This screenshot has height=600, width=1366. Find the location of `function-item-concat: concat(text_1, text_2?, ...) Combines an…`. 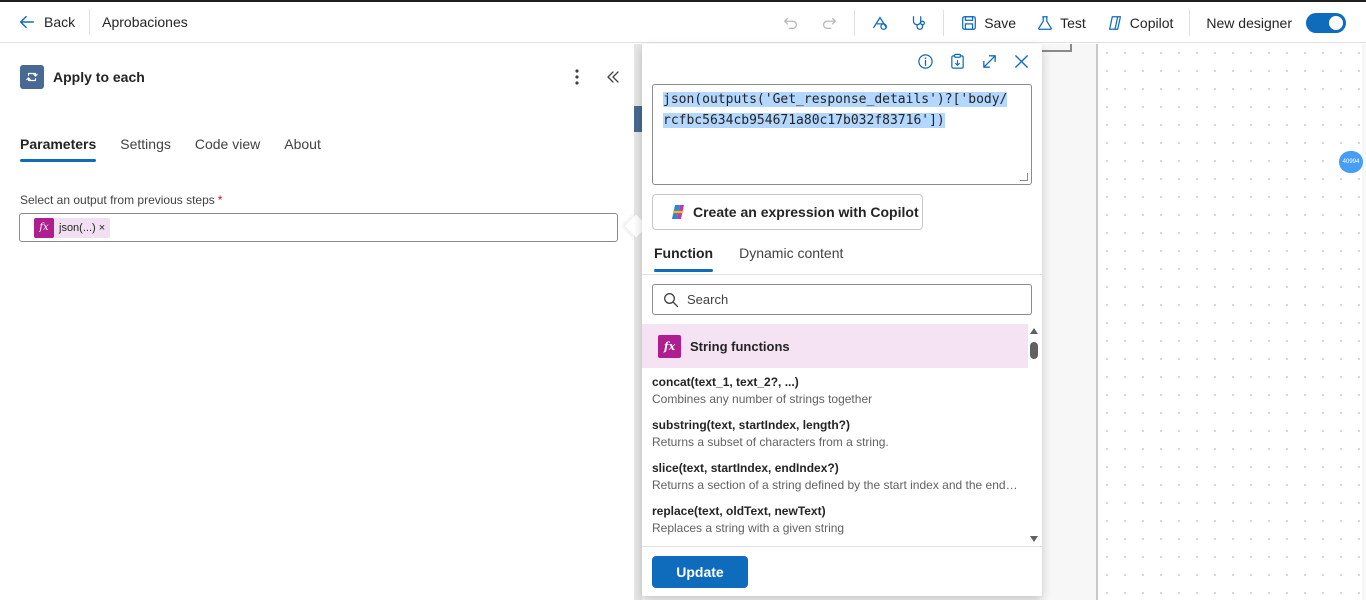

function-item-concat: concat(text_1, text_2?, ...) Combines an… is located at coordinates (835, 389).